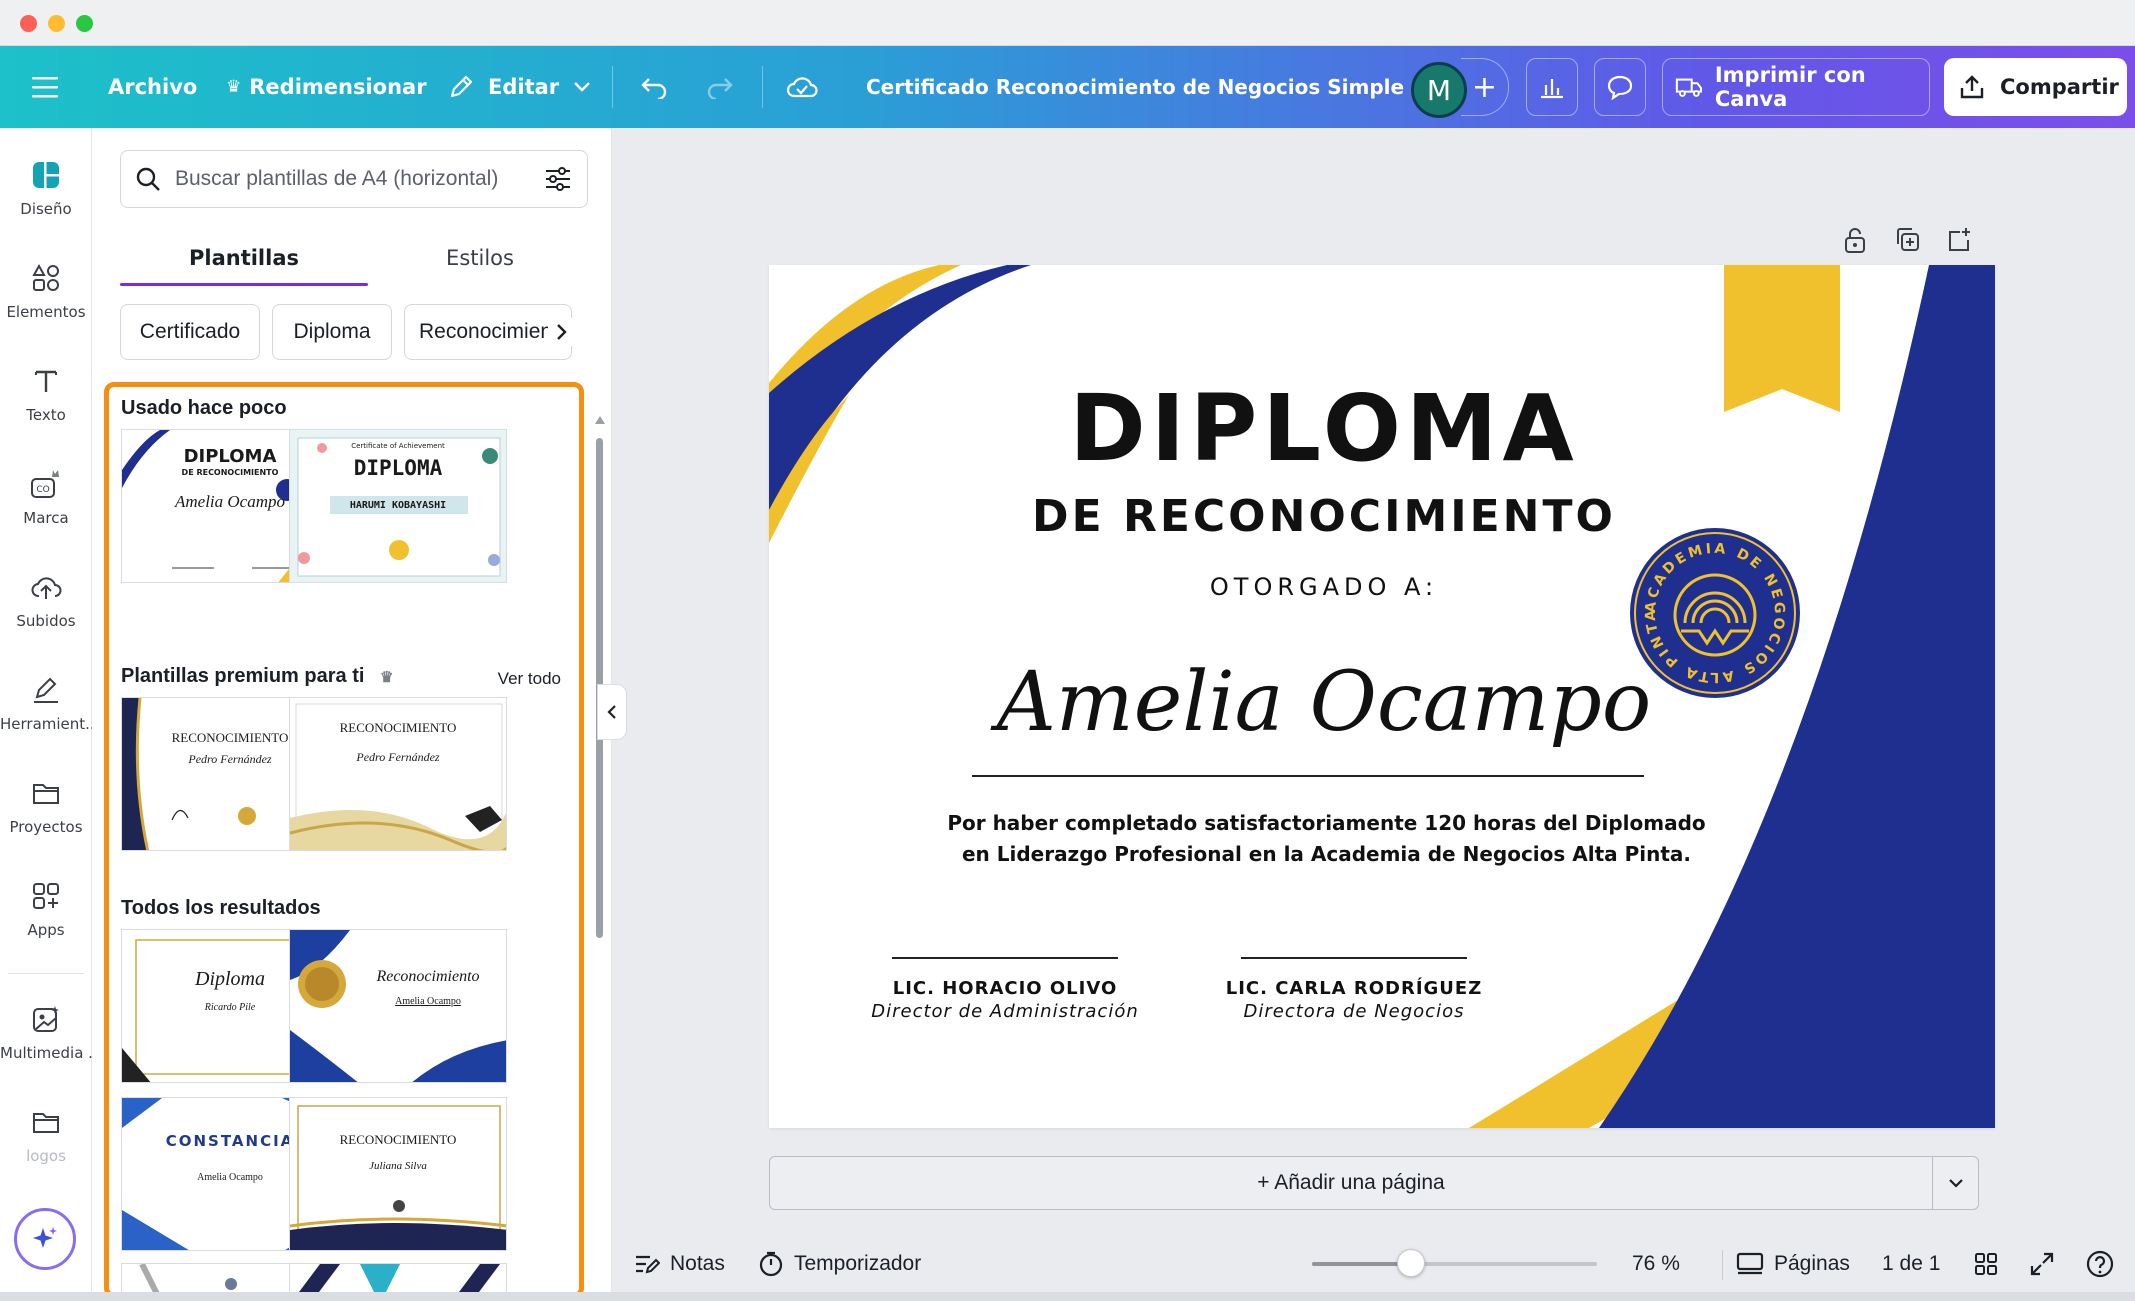 This screenshot has height=1301, width=2135. I want to click on template-preview-graphic, so click(398, 1177).